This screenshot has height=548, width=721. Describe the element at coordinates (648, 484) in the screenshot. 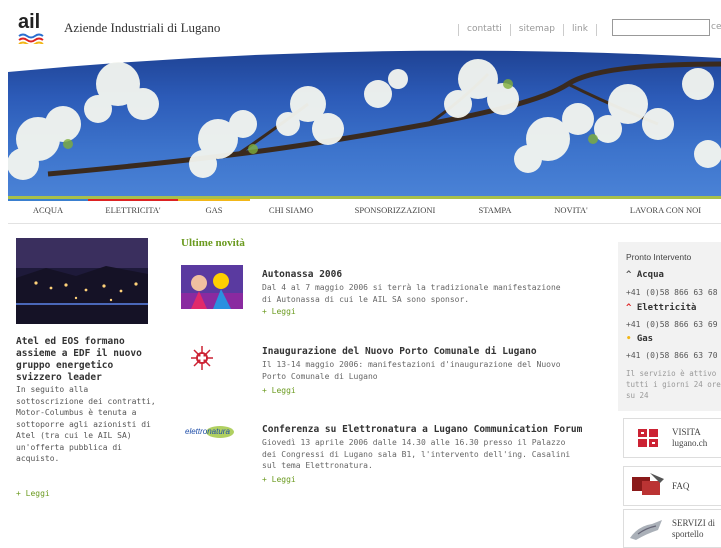

I see `faq-icon` at that location.